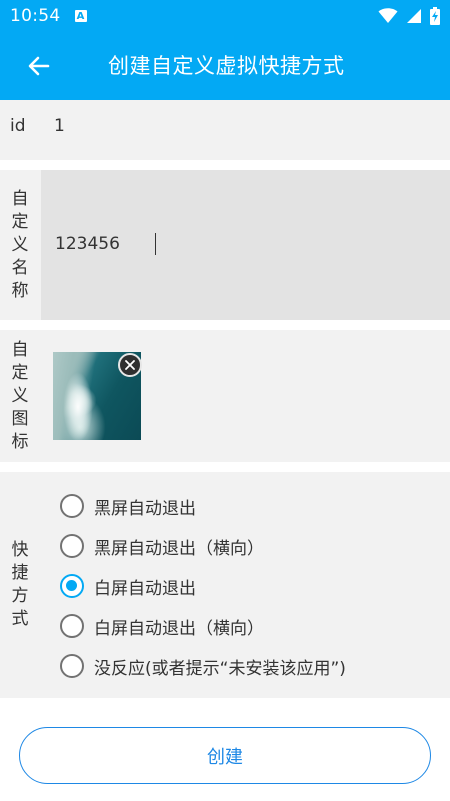 The image size is (450, 801). I want to click on text-caret, so click(155, 244).